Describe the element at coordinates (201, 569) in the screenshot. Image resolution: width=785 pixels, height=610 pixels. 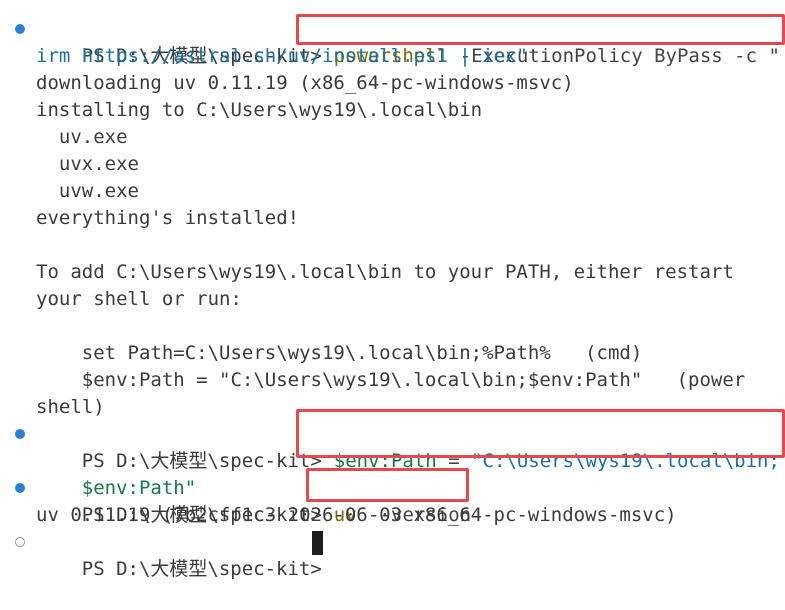
I see `prompt: PS D:\大模型\spec-kit>` at that location.